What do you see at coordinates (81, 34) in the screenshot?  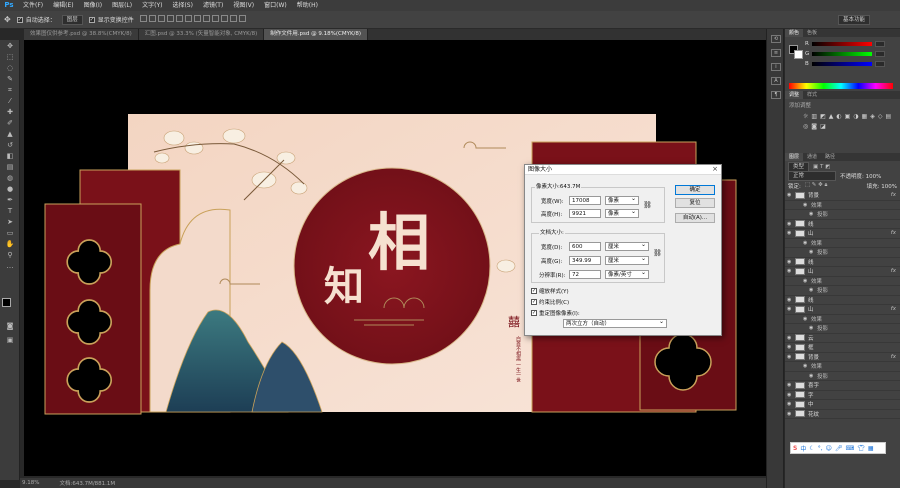 I see `tab-doc-1: 效果图仅供参考.psd @ 38.8%(CMYK/8)` at bounding box center [81, 34].